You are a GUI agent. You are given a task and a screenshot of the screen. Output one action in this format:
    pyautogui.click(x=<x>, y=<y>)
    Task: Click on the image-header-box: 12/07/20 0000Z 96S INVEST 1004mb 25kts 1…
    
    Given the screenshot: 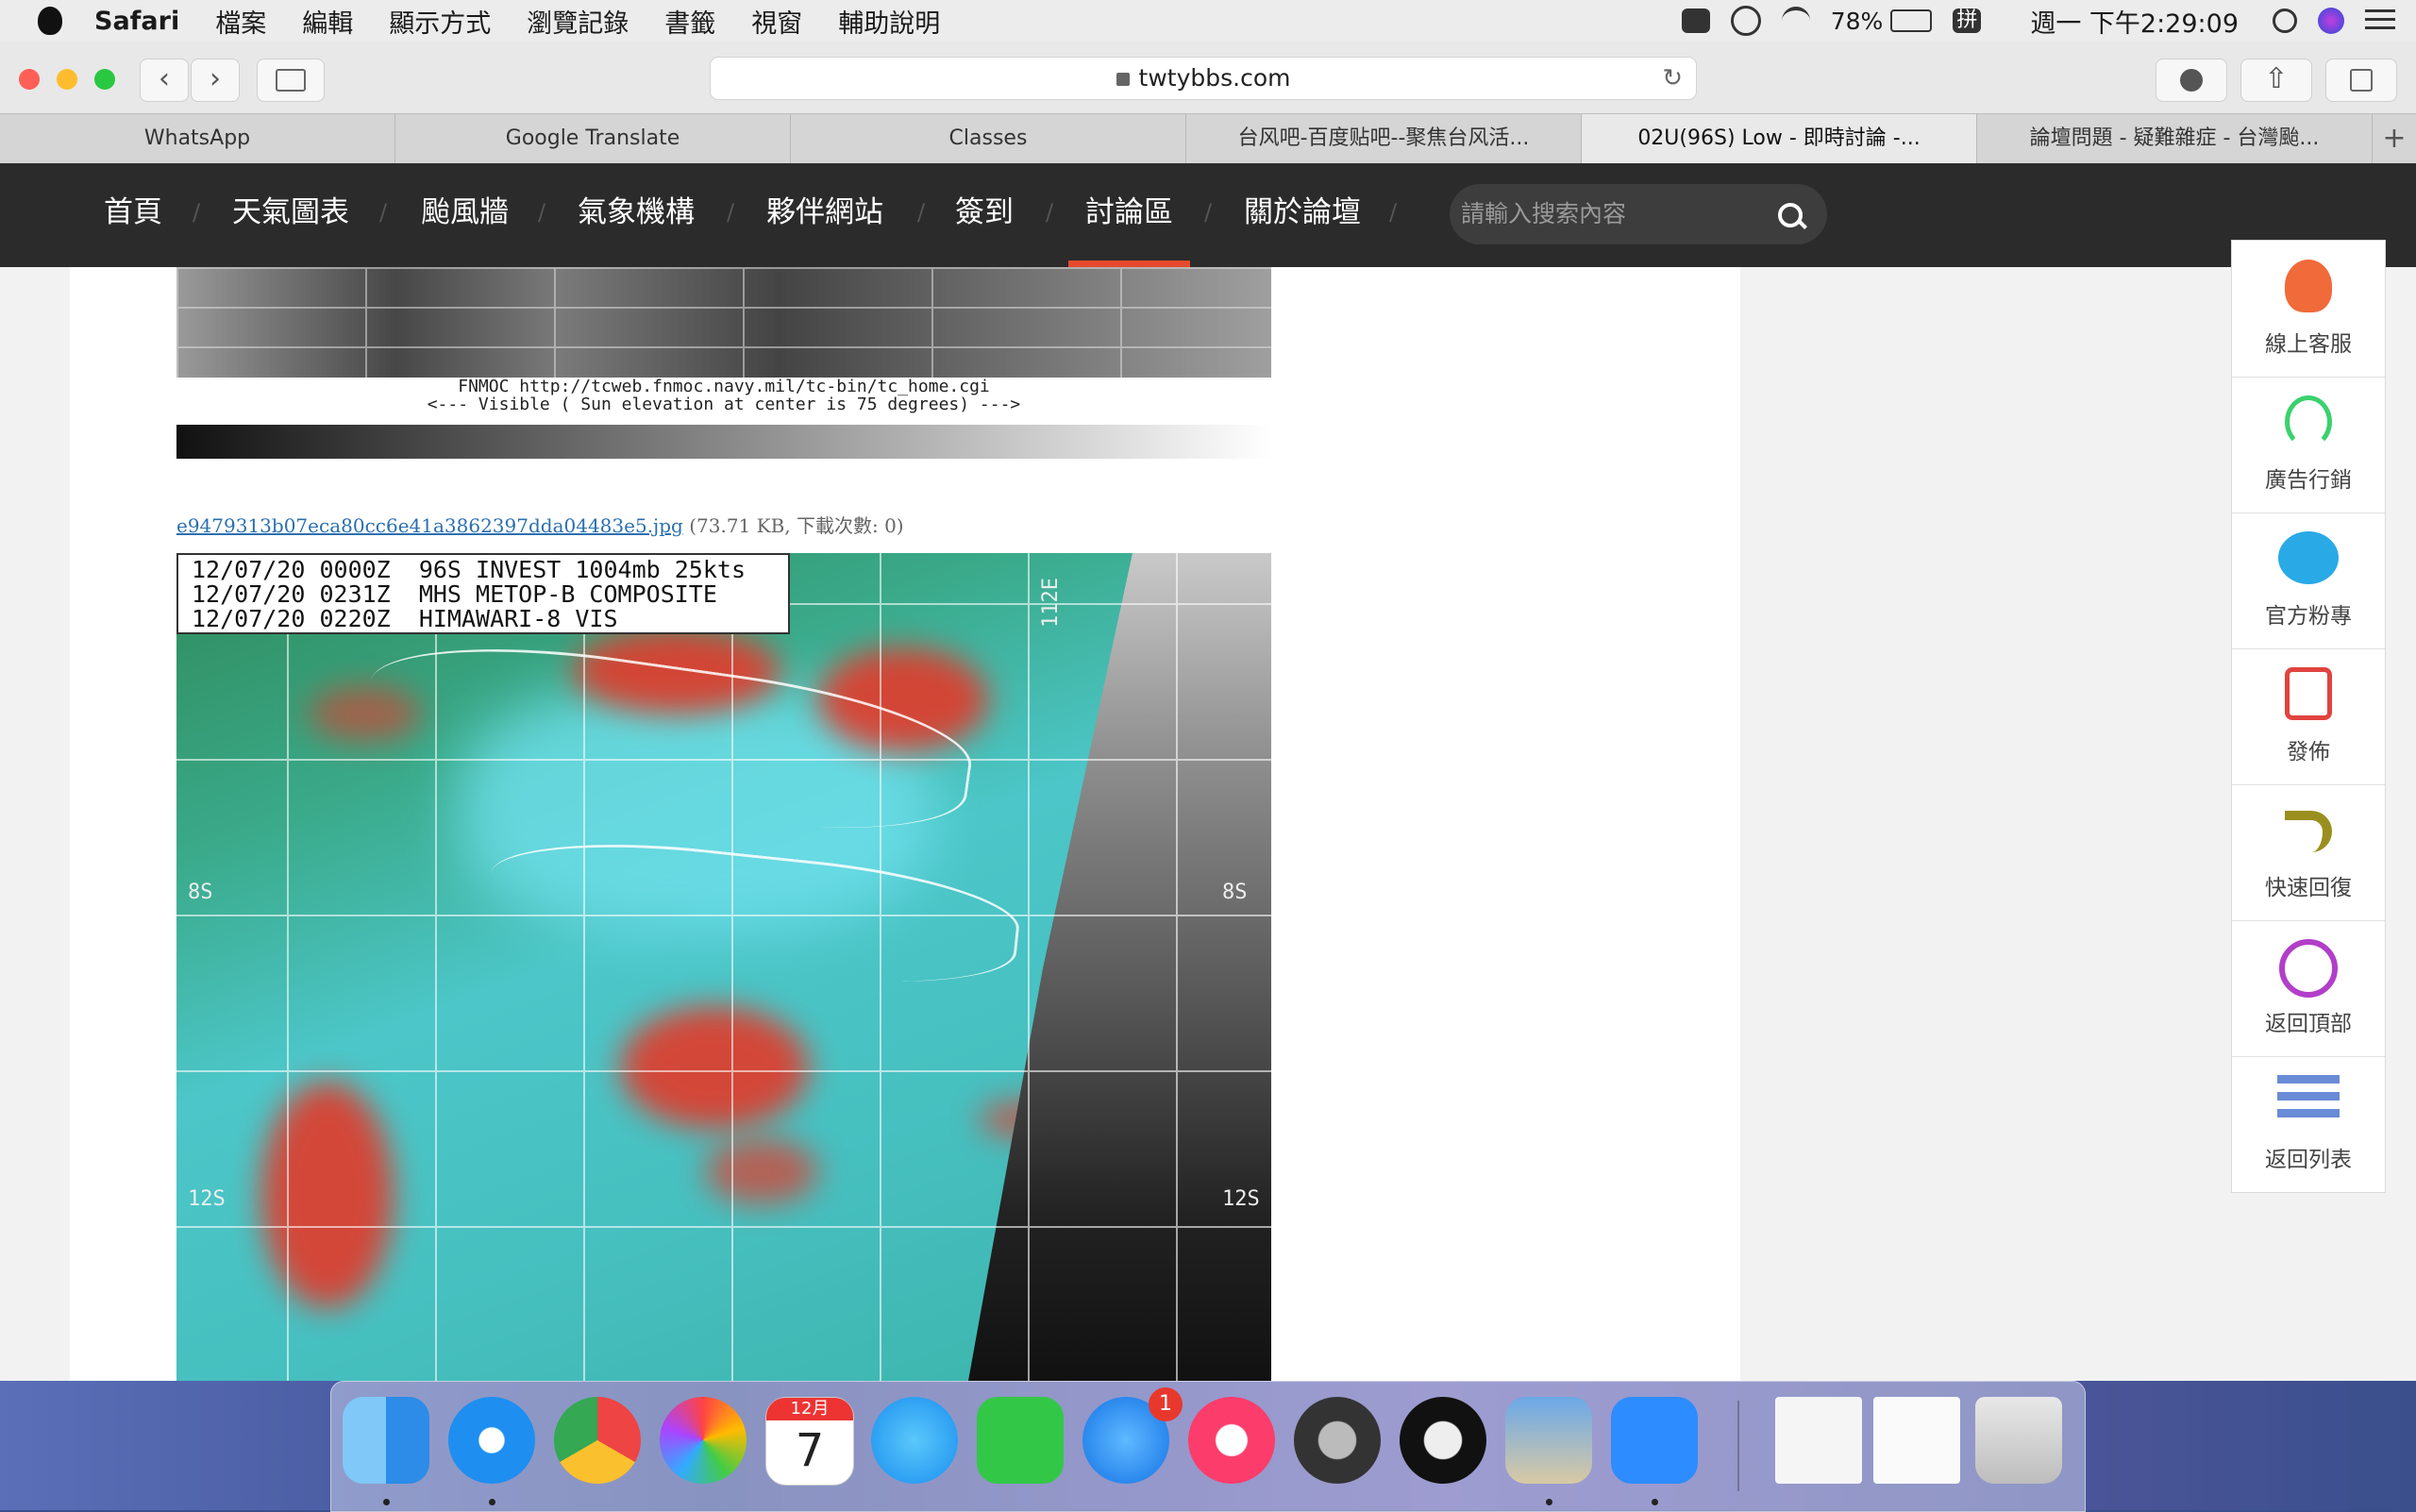 What is the action you would take?
    pyautogui.click(x=483, y=593)
    